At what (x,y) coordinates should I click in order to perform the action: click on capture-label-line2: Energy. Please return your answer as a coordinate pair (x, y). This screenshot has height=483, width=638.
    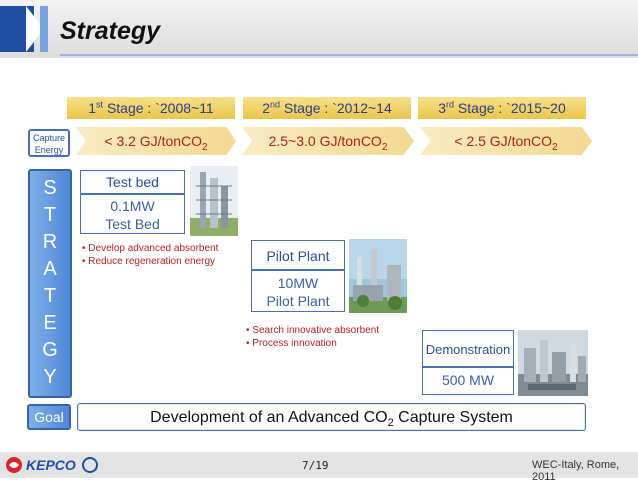
    Looking at the image, I should click on (49, 150).